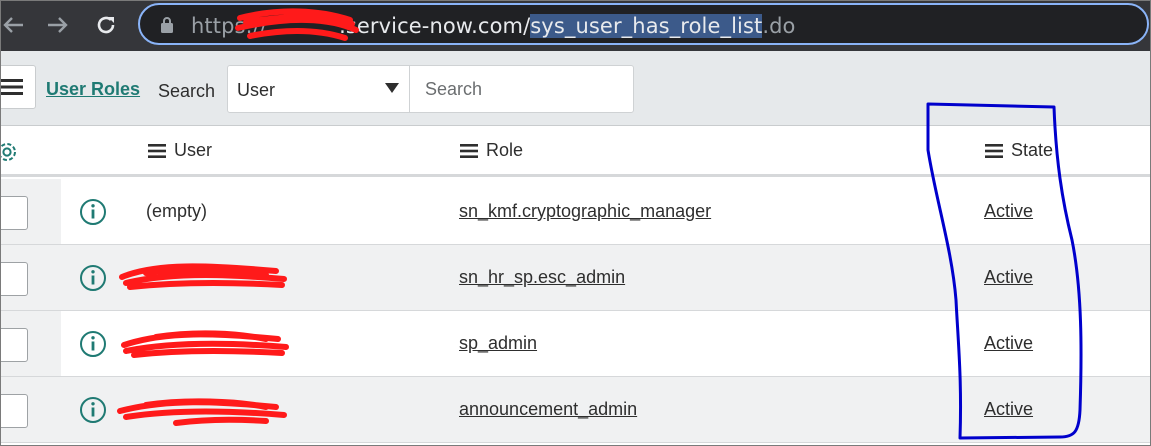 The width and height of the screenshot is (1151, 446). I want to click on reload-button, so click(106, 25).